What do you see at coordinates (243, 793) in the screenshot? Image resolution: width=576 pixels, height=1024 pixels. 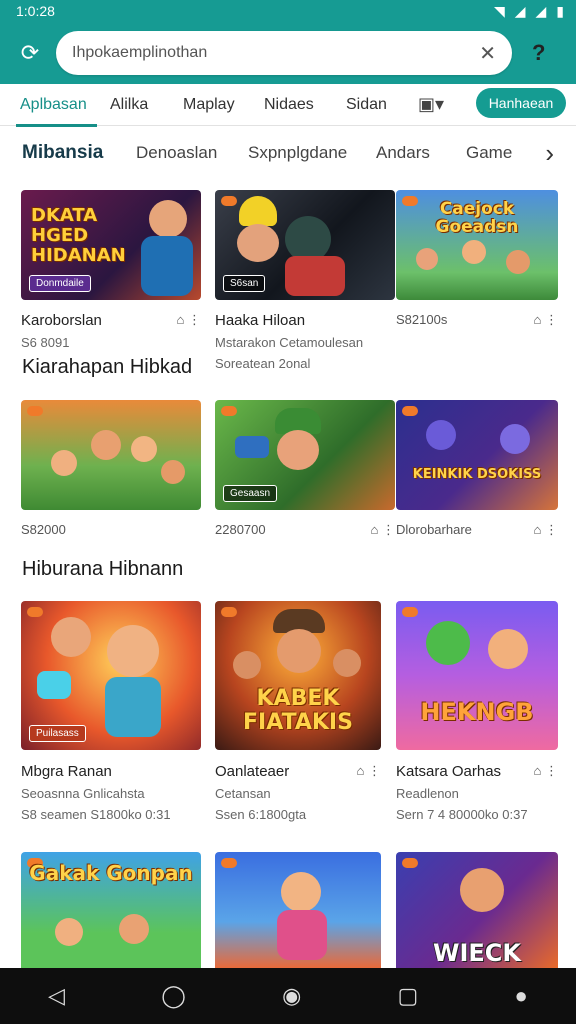 I see `game-subtitle: Cetansan` at bounding box center [243, 793].